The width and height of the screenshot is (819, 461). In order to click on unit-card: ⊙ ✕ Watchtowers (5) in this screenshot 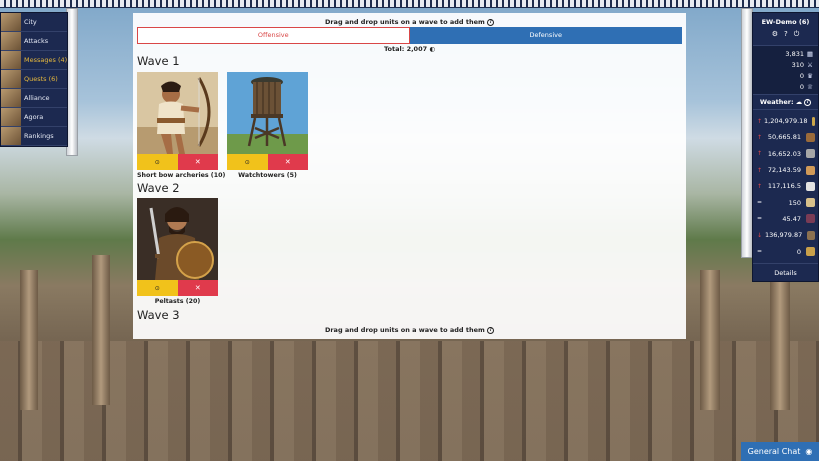, I will do `click(267, 125)`.